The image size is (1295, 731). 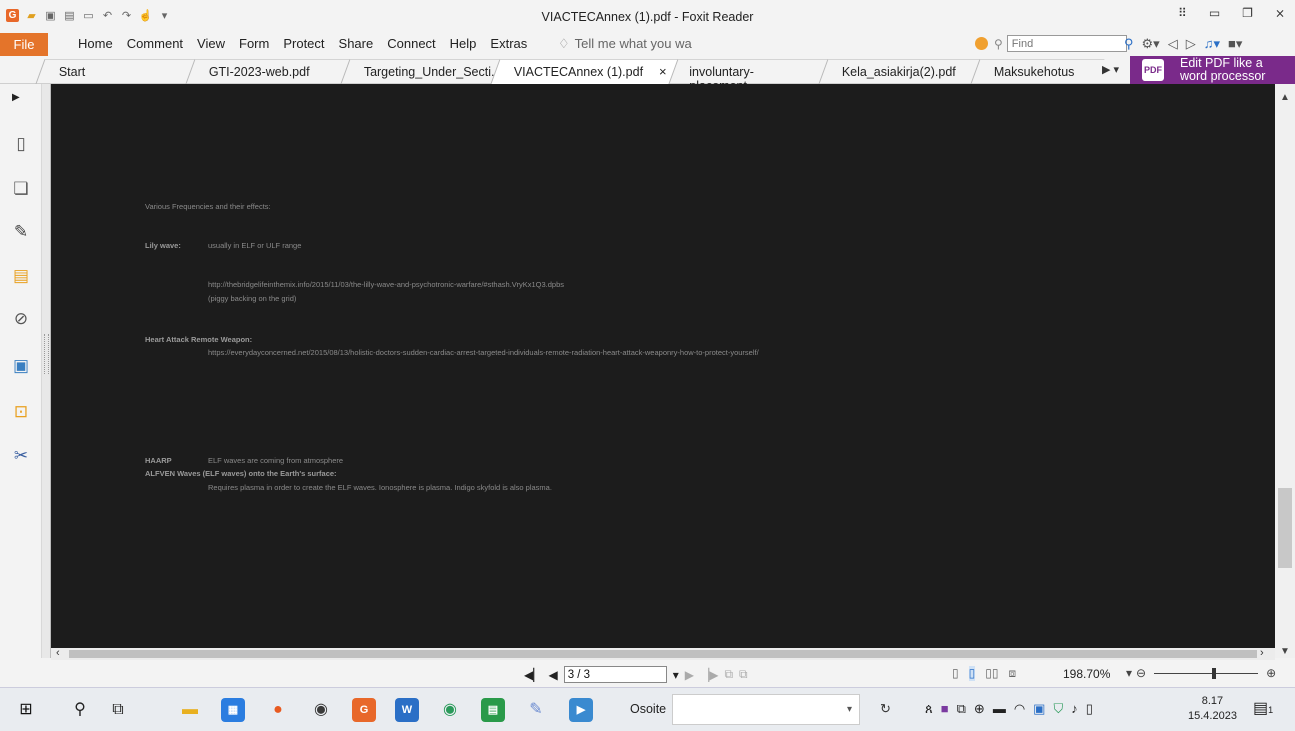 What do you see at coordinates (1280, 13) in the screenshot?
I see `close-button: ⨯` at bounding box center [1280, 13].